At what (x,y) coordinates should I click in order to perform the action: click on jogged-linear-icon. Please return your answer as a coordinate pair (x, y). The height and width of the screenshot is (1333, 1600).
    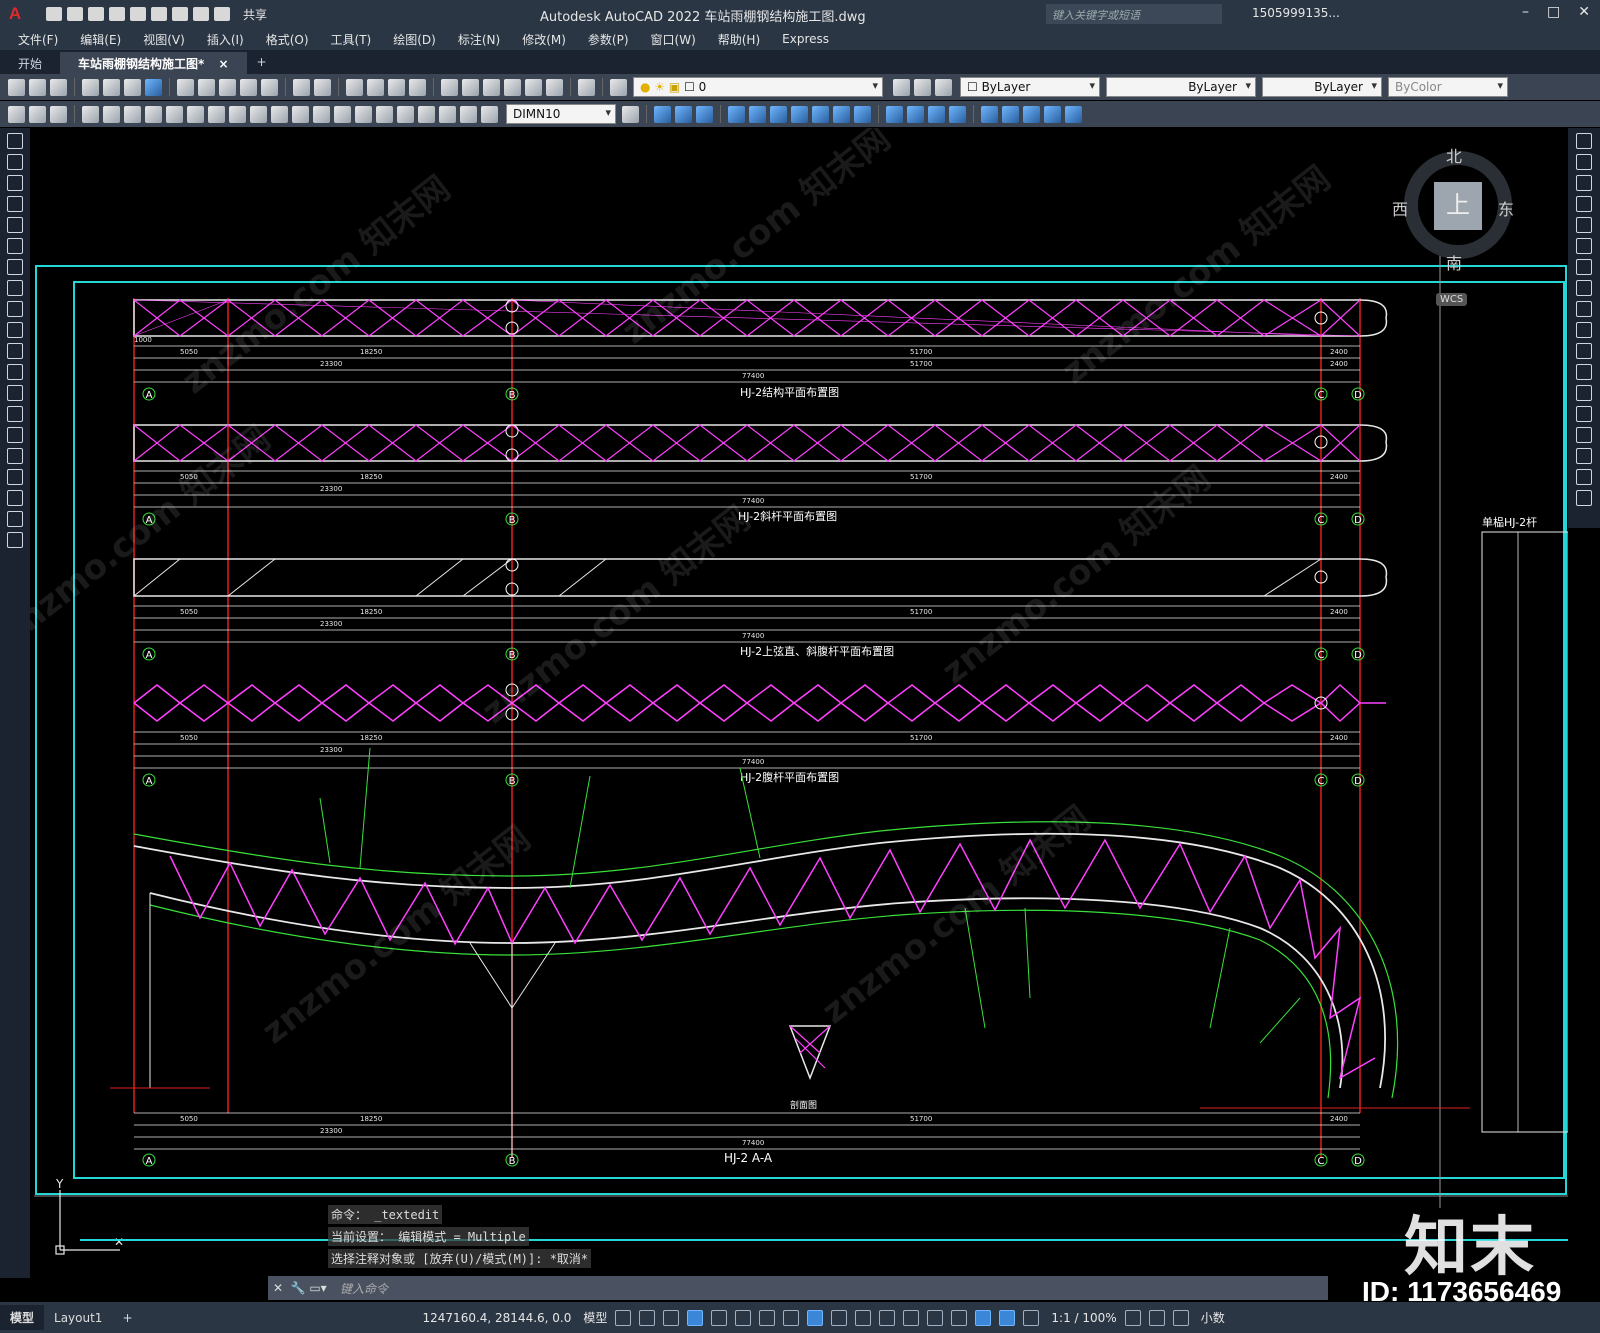
    Looking at the image, I should click on (426, 114).